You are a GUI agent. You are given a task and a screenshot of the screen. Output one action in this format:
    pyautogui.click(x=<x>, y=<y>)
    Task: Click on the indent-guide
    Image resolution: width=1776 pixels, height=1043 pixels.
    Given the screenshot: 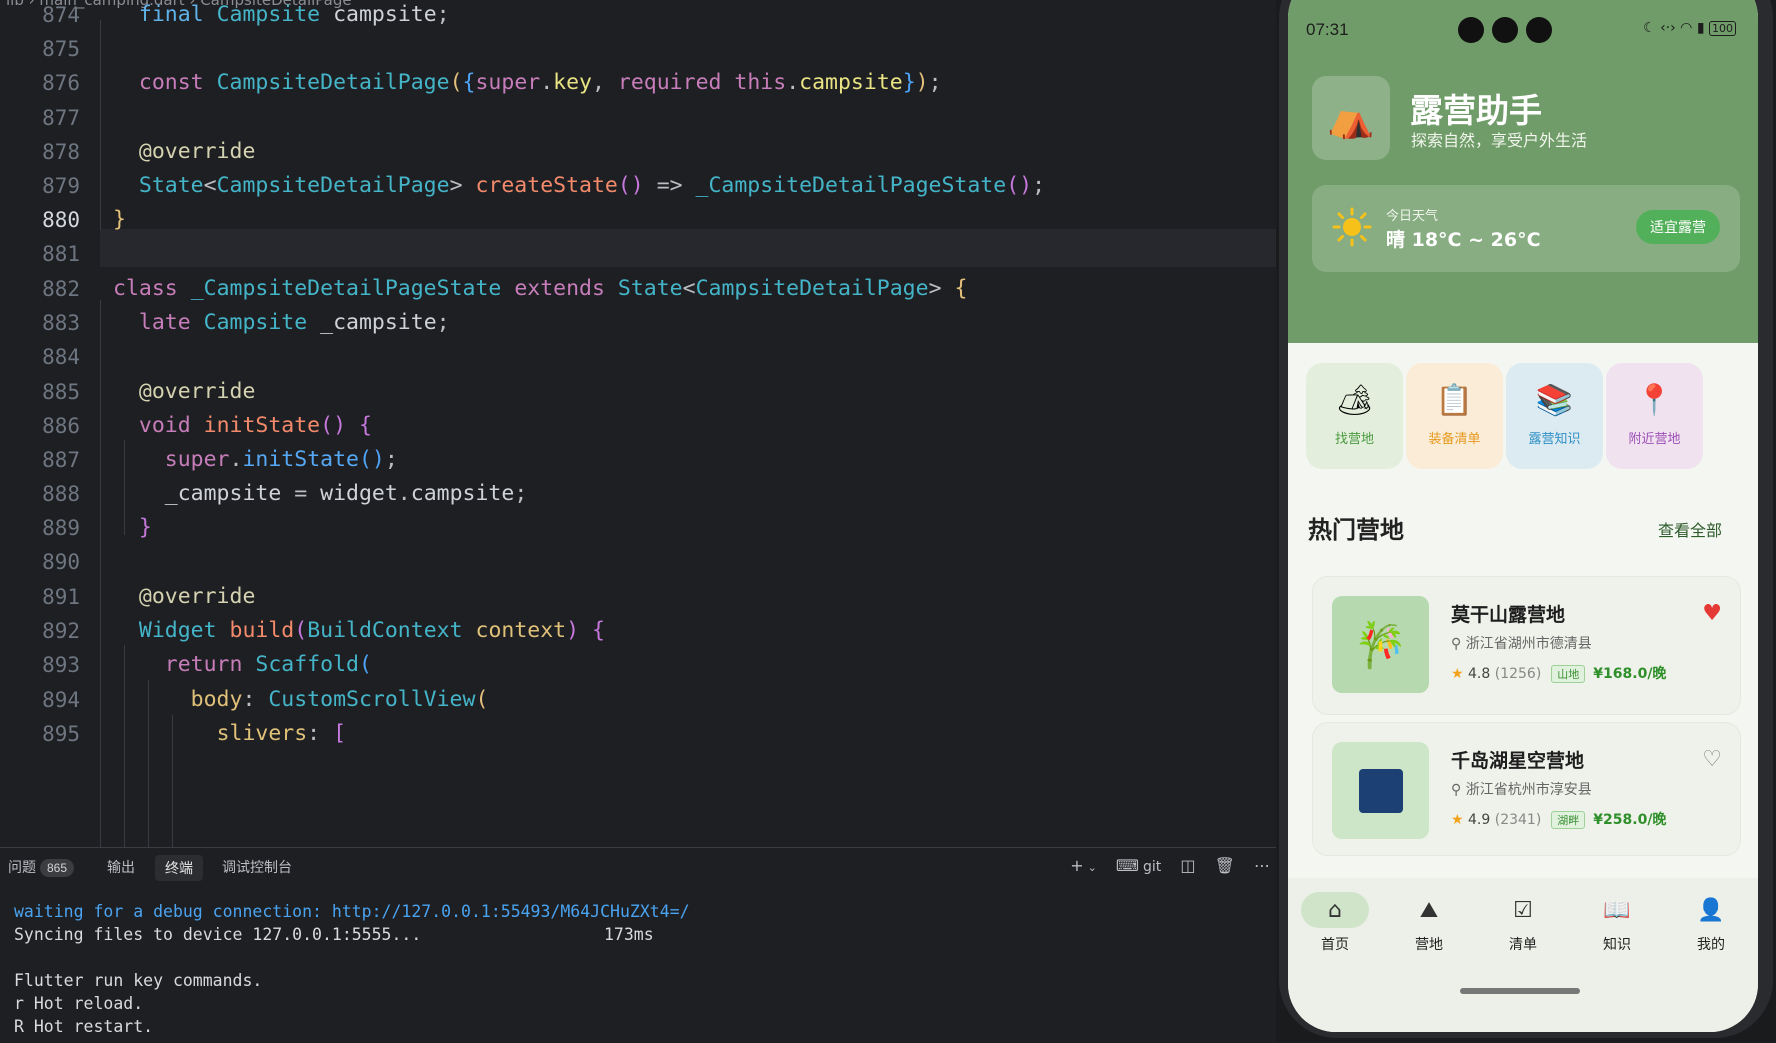 What is the action you would take?
    pyautogui.click(x=100, y=125)
    